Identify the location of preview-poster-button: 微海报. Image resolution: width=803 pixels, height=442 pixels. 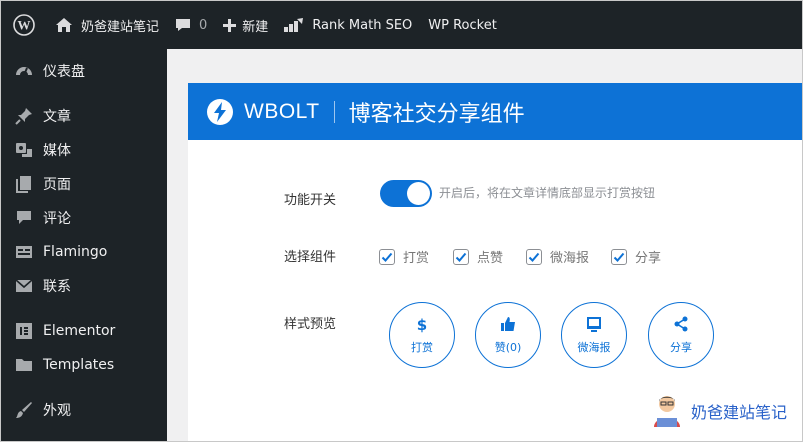
(594, 335).